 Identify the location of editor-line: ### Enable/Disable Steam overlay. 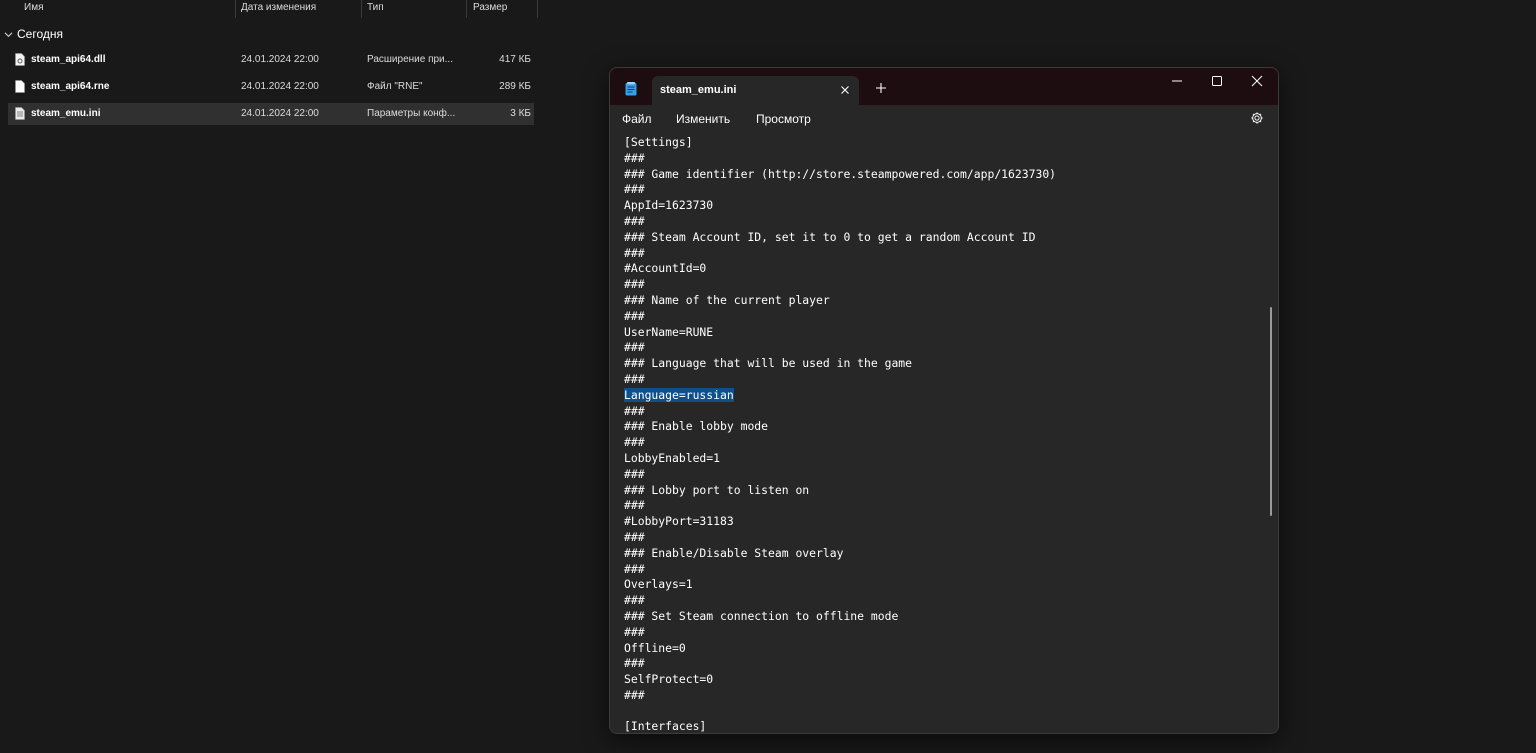
(840, 554).